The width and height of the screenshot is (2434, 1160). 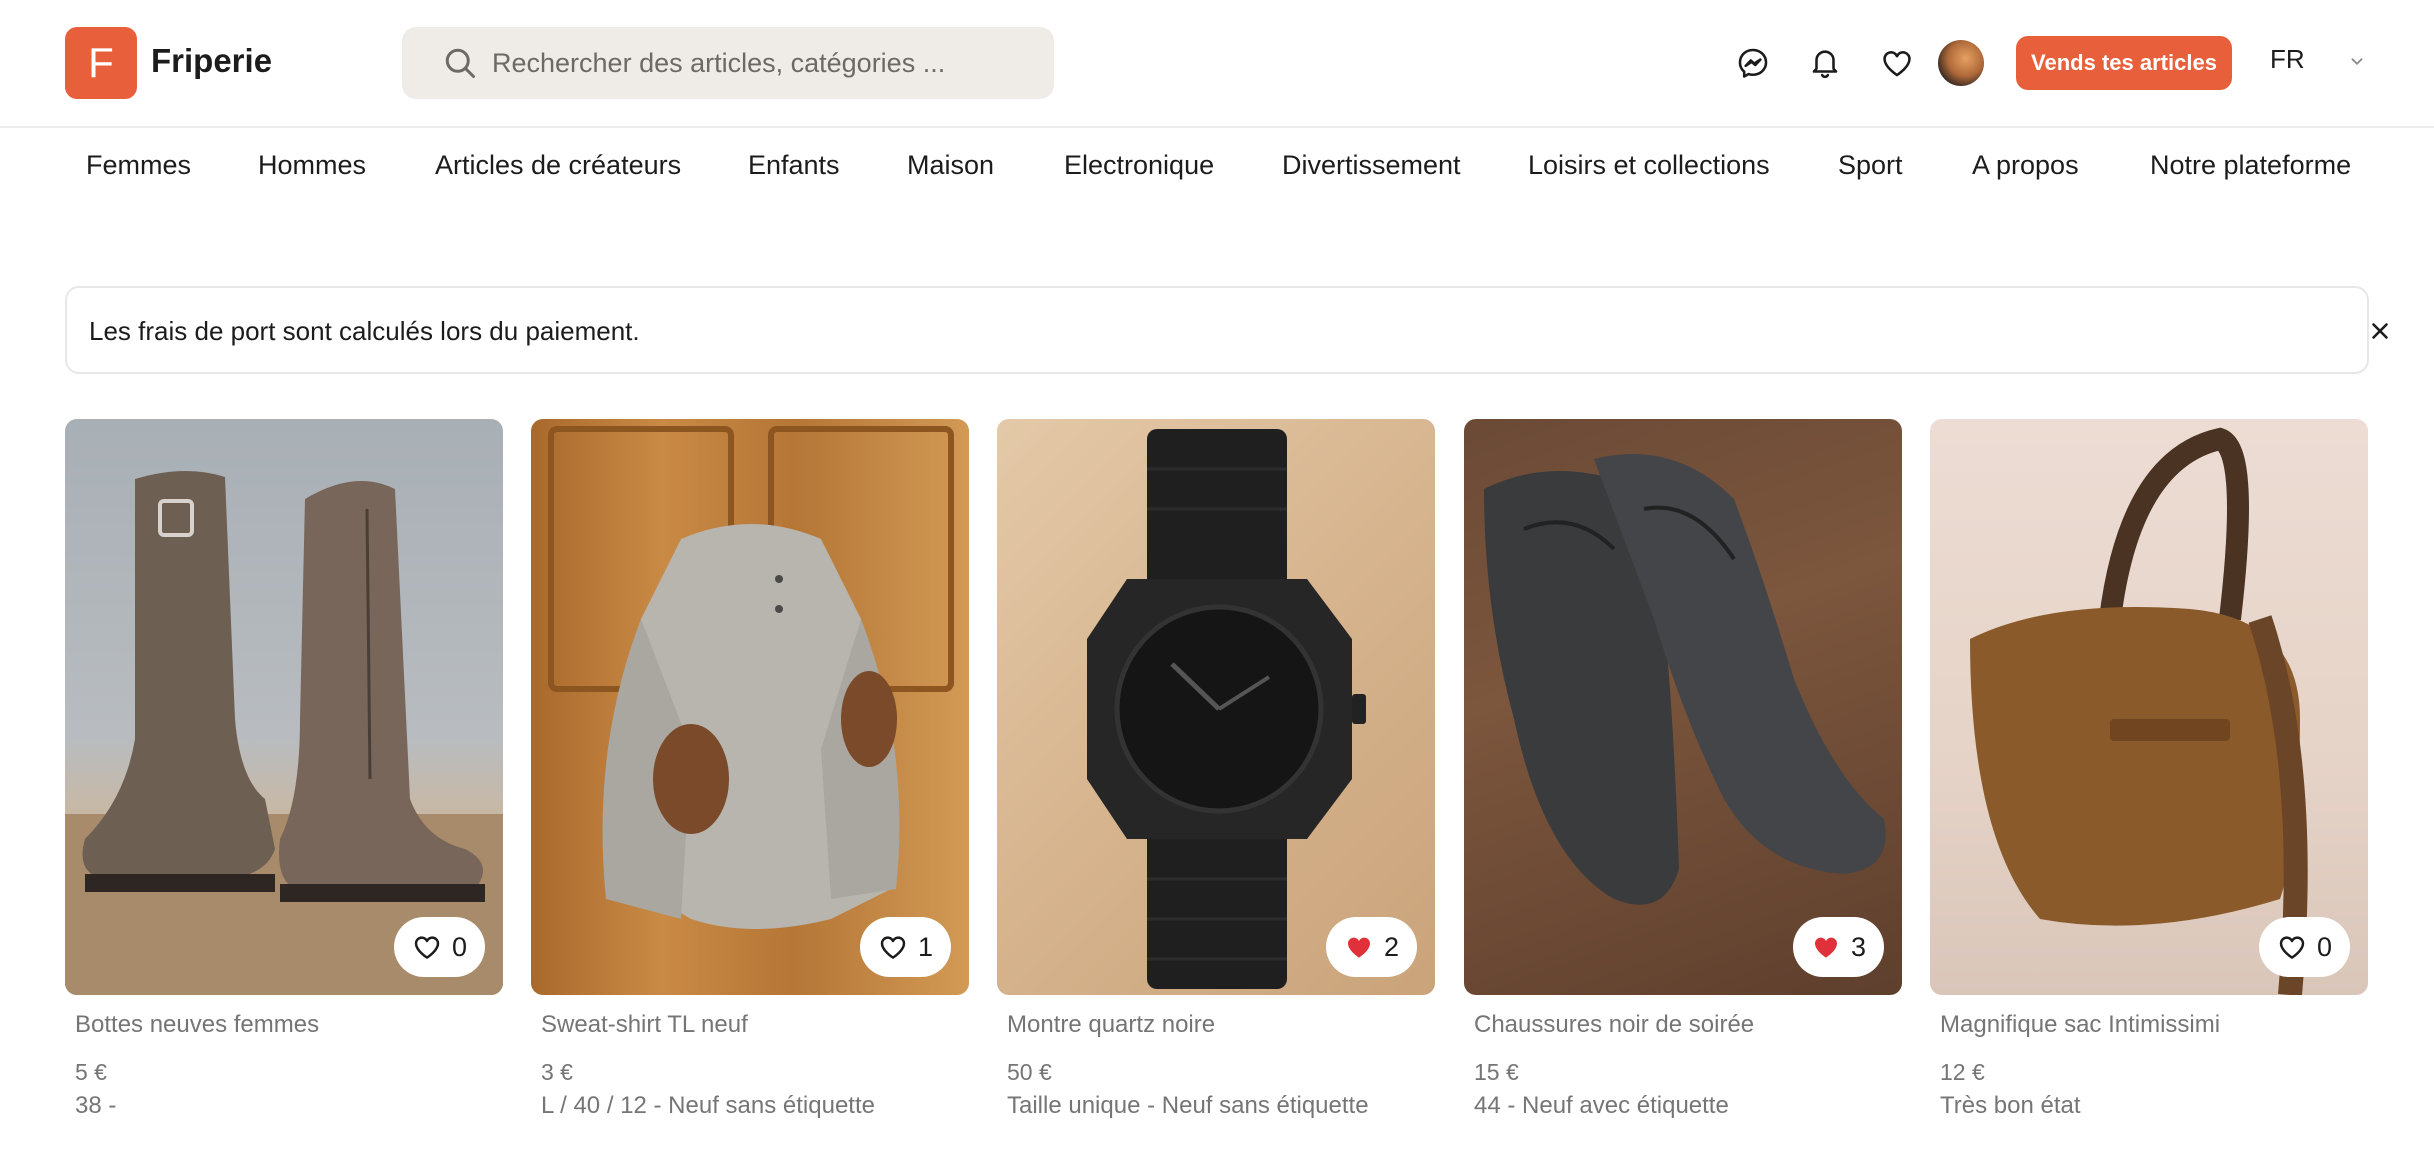 I want to click on brand-name: Friperie, so click(x=211, y=61).